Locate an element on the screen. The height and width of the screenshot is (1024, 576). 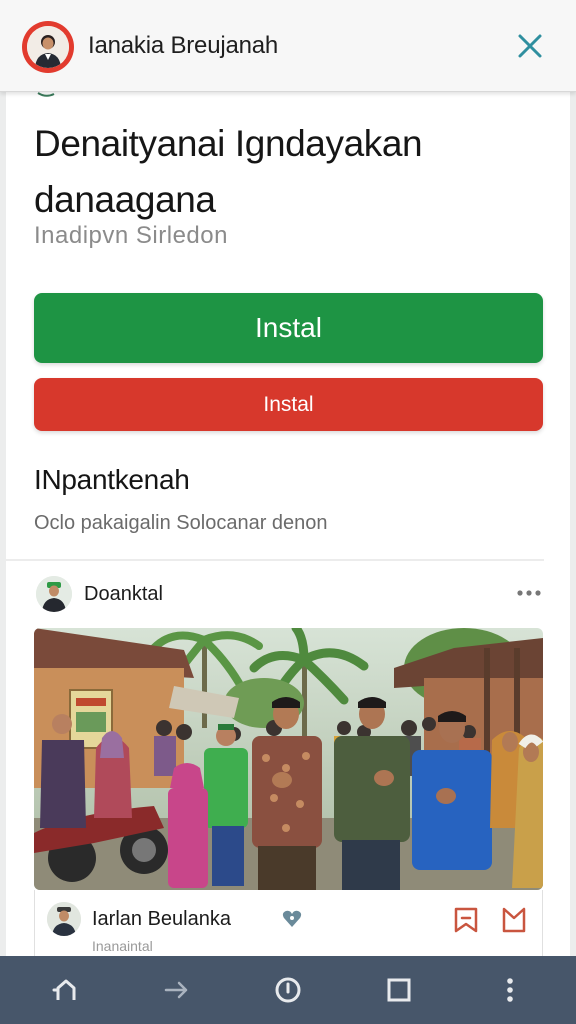
forward-icon is located at coordinates (176, 990).